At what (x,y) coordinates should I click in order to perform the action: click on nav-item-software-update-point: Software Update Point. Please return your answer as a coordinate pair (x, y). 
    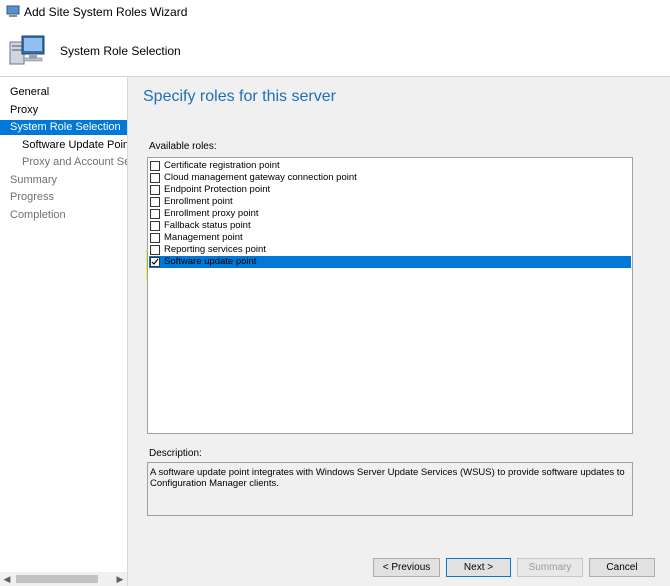
    Looking at the image, I should click on (63, 145).